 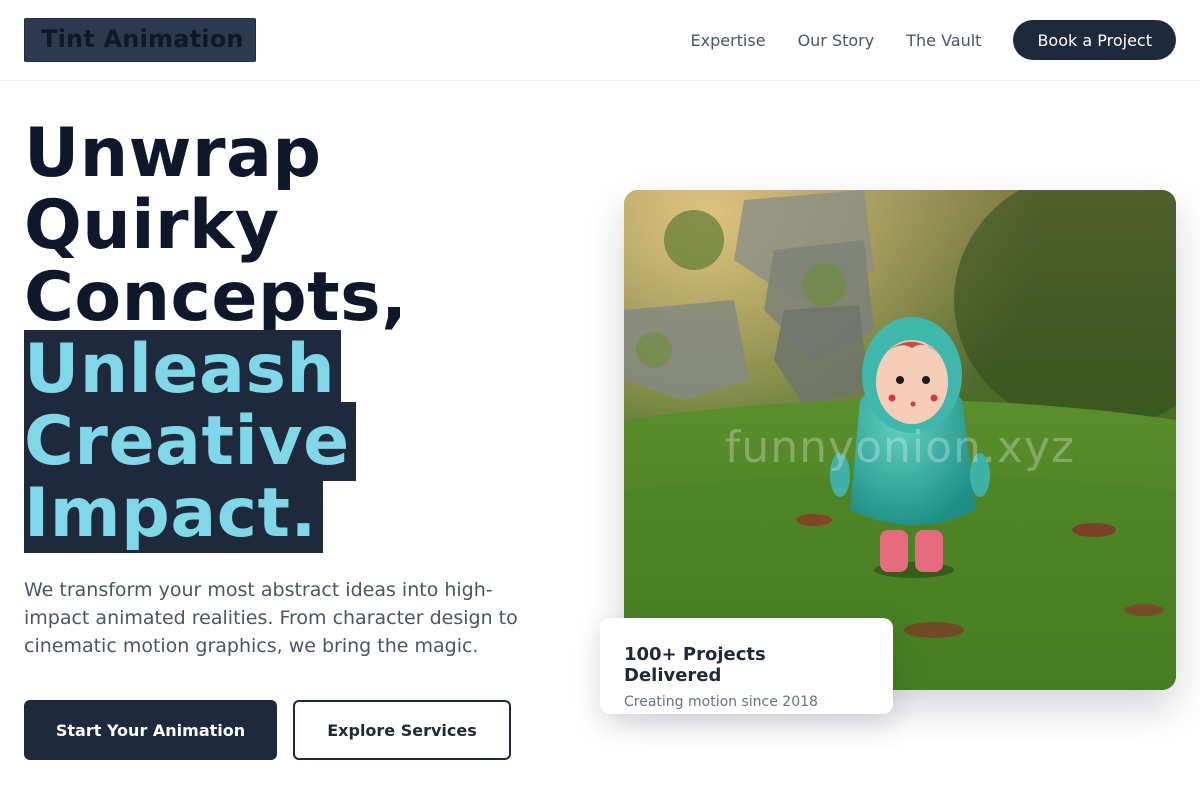 What do you see at coordinates (173, 513) in the screenshot?
I see `hero-highlight-line: Impact.` at bounding box center [173, 513].